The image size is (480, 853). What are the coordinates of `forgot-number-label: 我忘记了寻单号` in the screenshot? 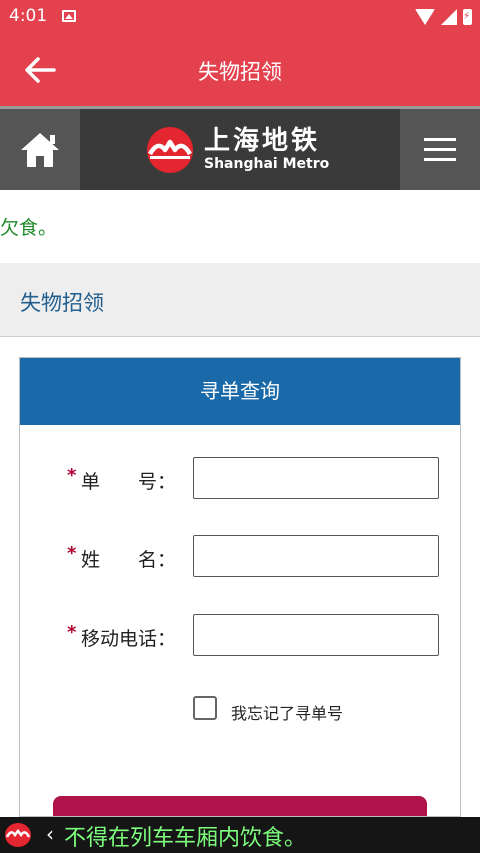 It's located at (287, 712).